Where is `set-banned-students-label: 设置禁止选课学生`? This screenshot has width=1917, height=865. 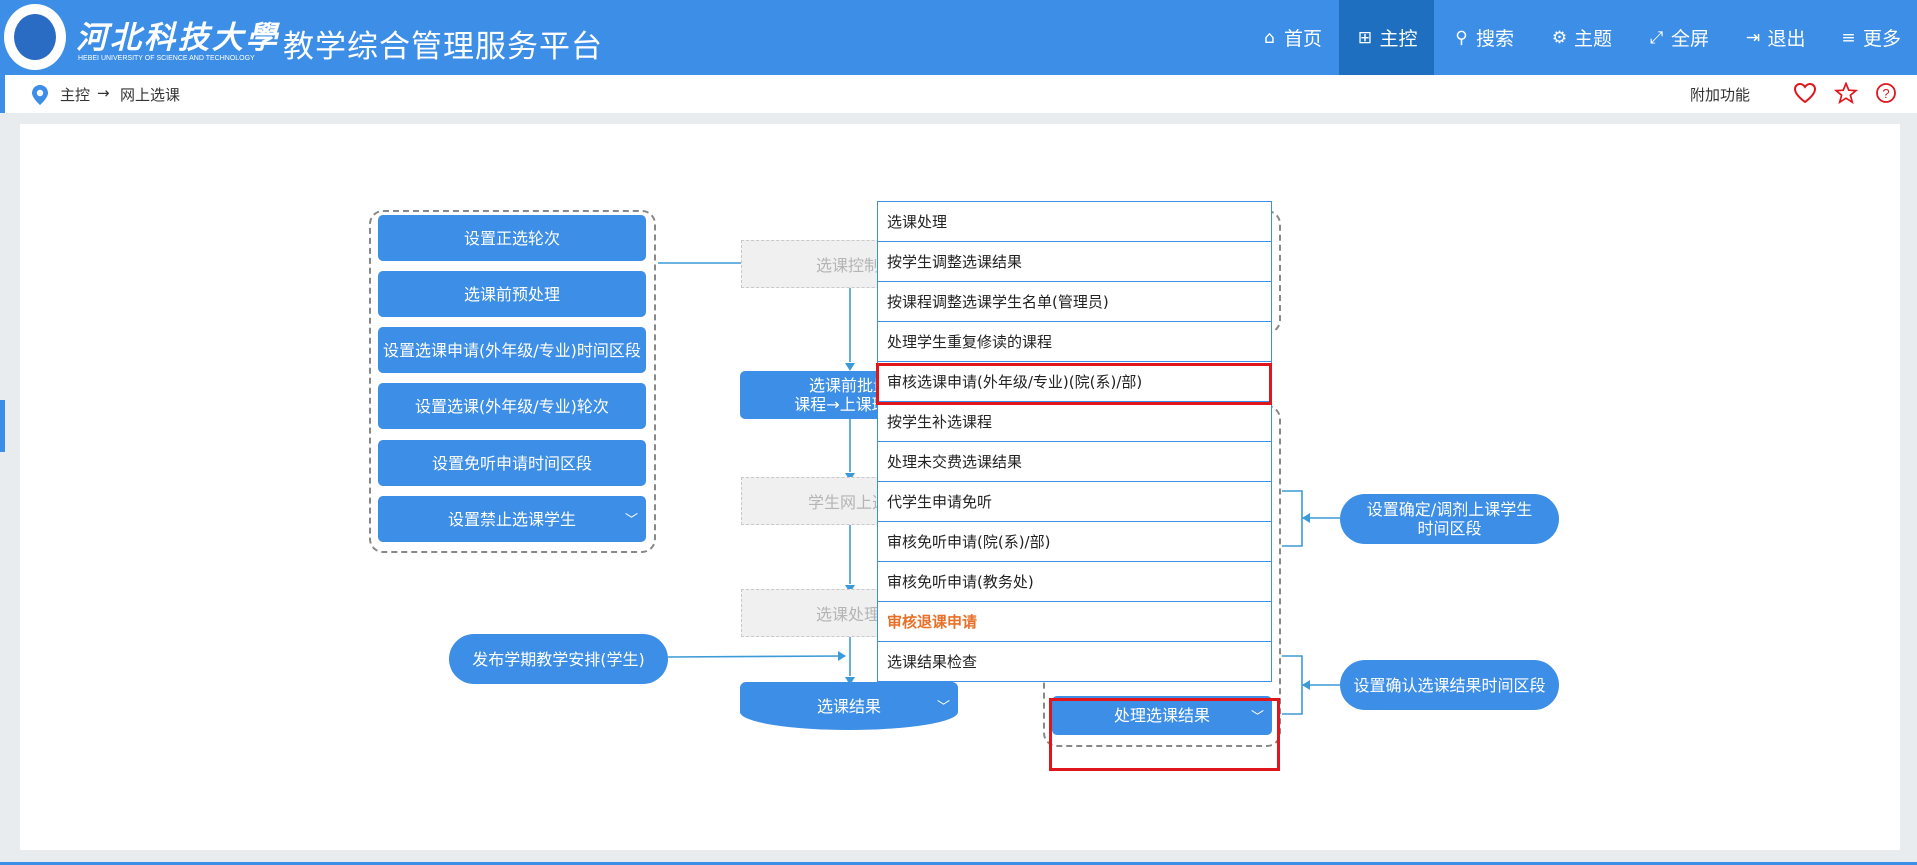
set-banned-students-label: 设置禁止选课学生 is located at coordinates (511, 519).